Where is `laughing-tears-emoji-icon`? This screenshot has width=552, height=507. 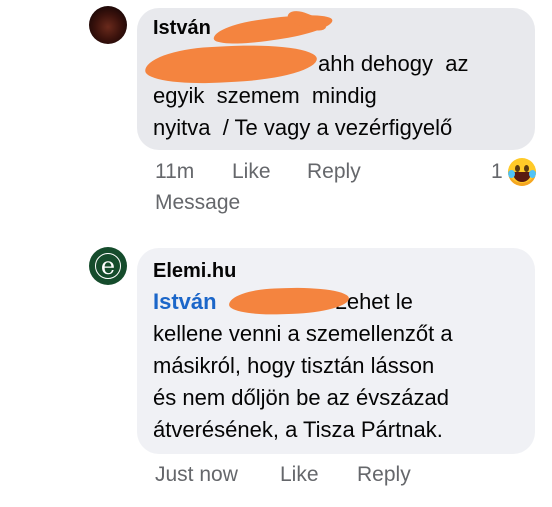
laughing-tears-emoji-icon is located at coordinates (522, 172).